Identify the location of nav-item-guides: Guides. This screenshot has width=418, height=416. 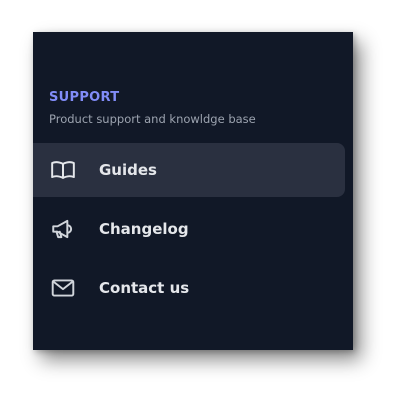
(189, 170).